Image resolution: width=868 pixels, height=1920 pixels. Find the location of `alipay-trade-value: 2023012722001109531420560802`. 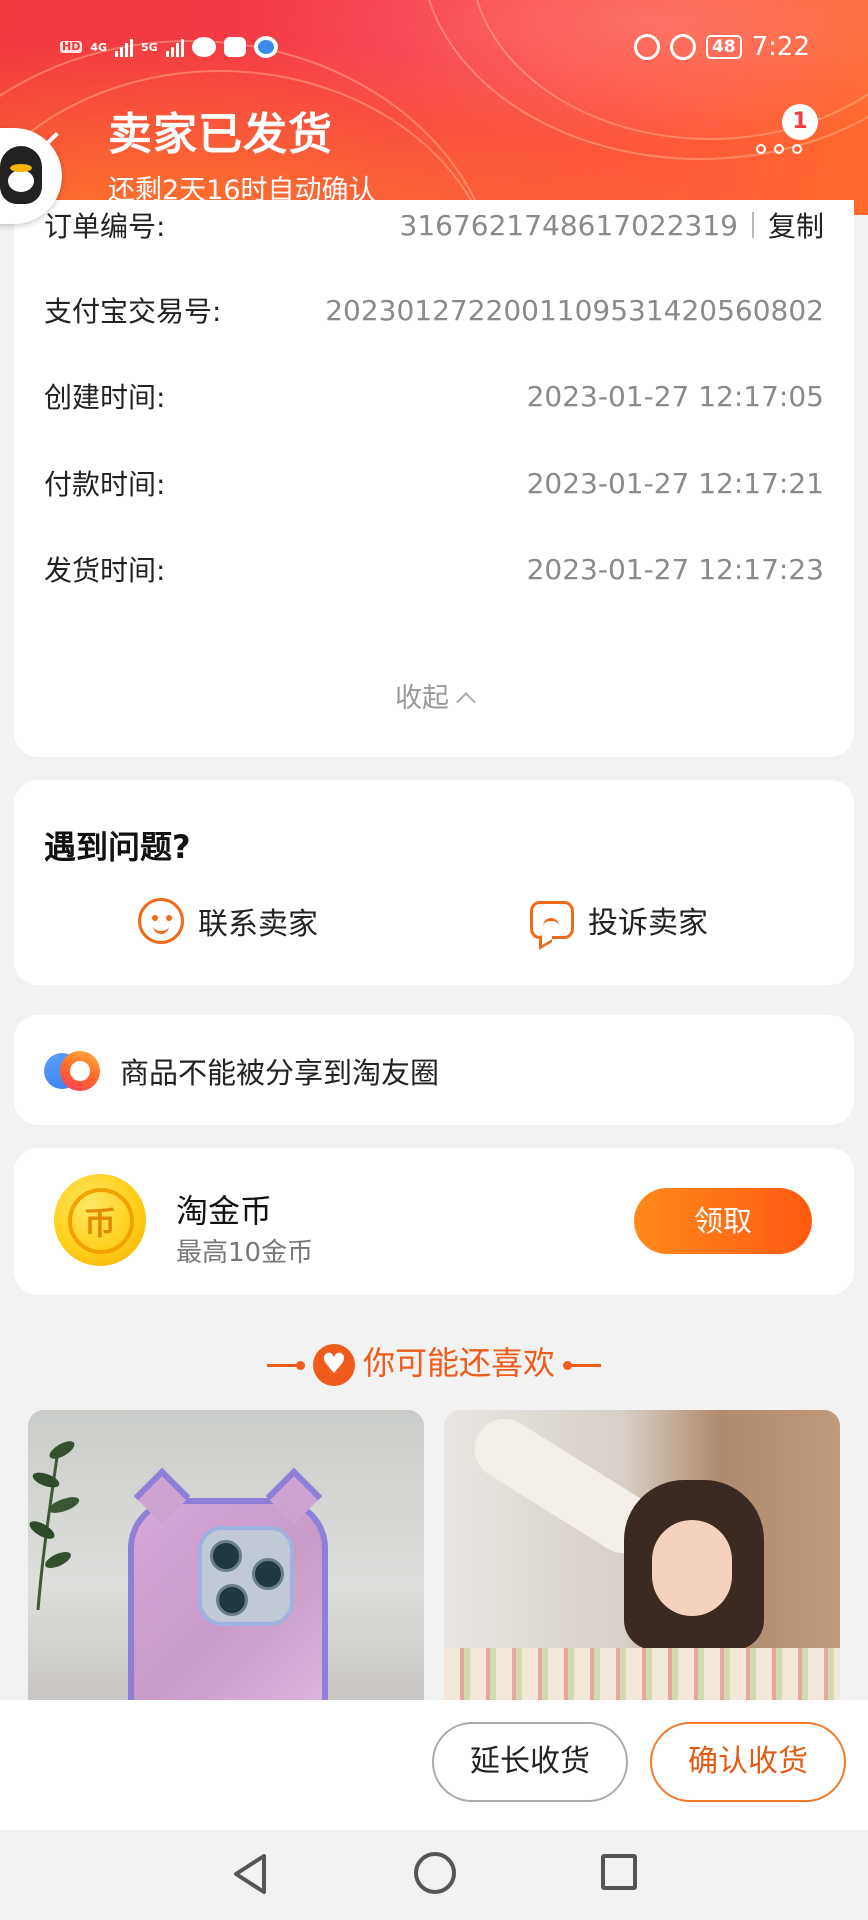

alipay-trade-value: 2023012722001109531420560802 is located at coordinates (574, 310).